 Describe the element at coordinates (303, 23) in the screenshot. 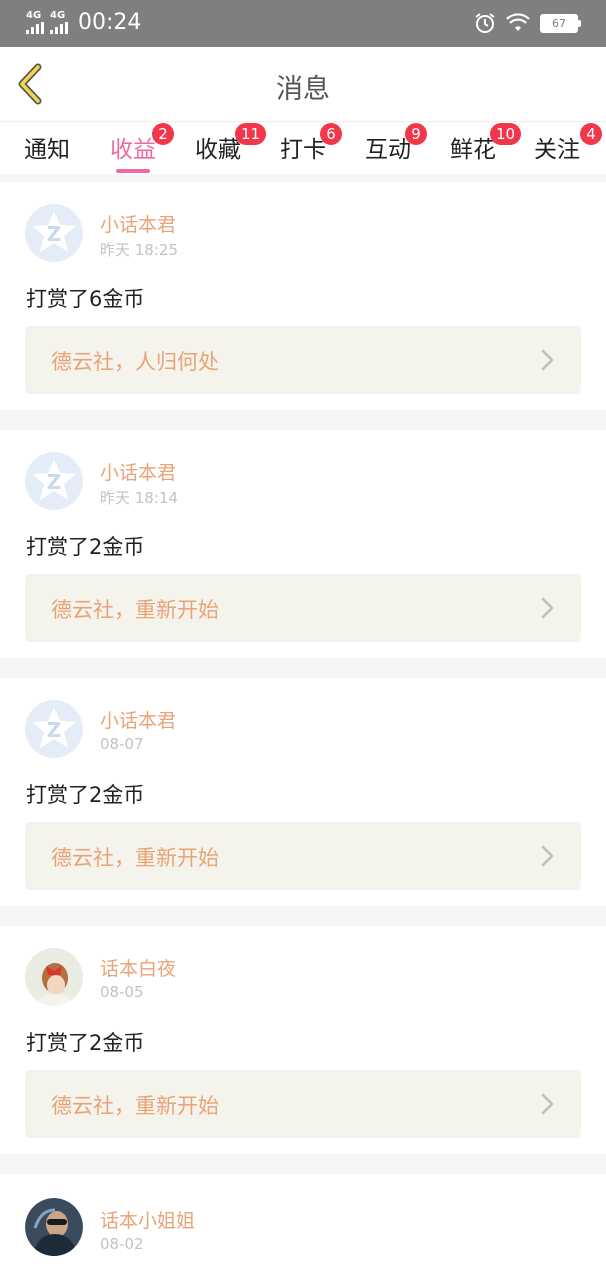

I see `status-bar: 4G 4G 00:24 67` at that location.